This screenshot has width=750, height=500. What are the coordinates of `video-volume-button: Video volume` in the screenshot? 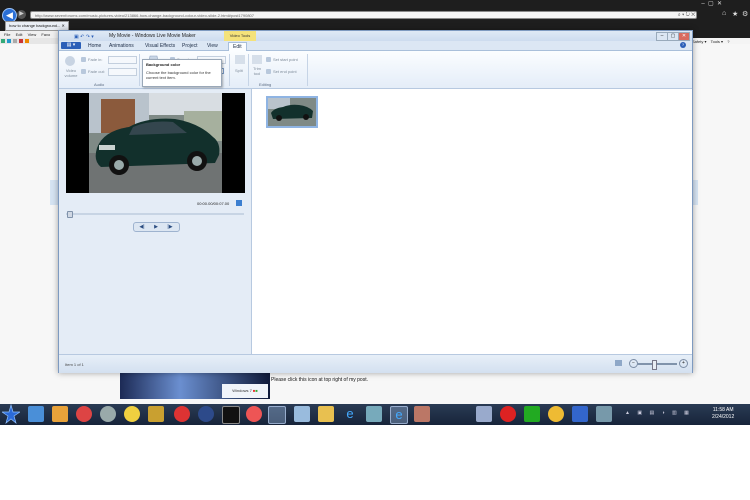 It's located at (71, 73).